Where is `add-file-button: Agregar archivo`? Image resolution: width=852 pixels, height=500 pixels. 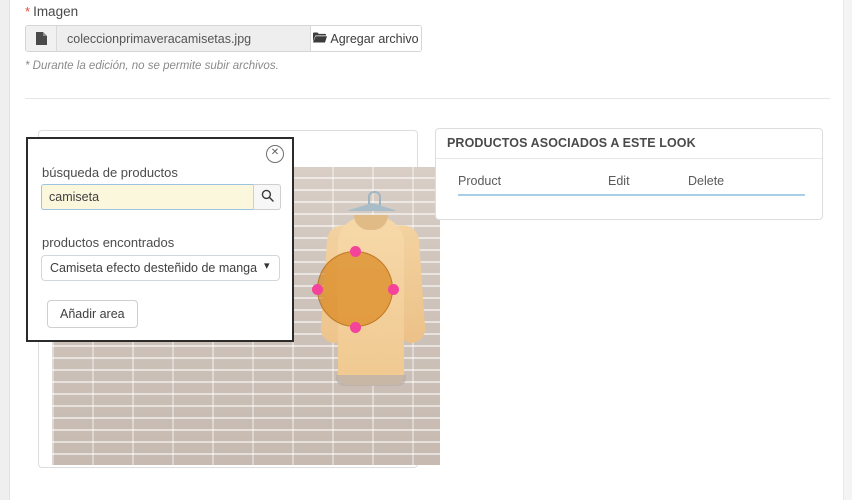 add-file-button: Agregar archivo is located at coordinates (365, 38).